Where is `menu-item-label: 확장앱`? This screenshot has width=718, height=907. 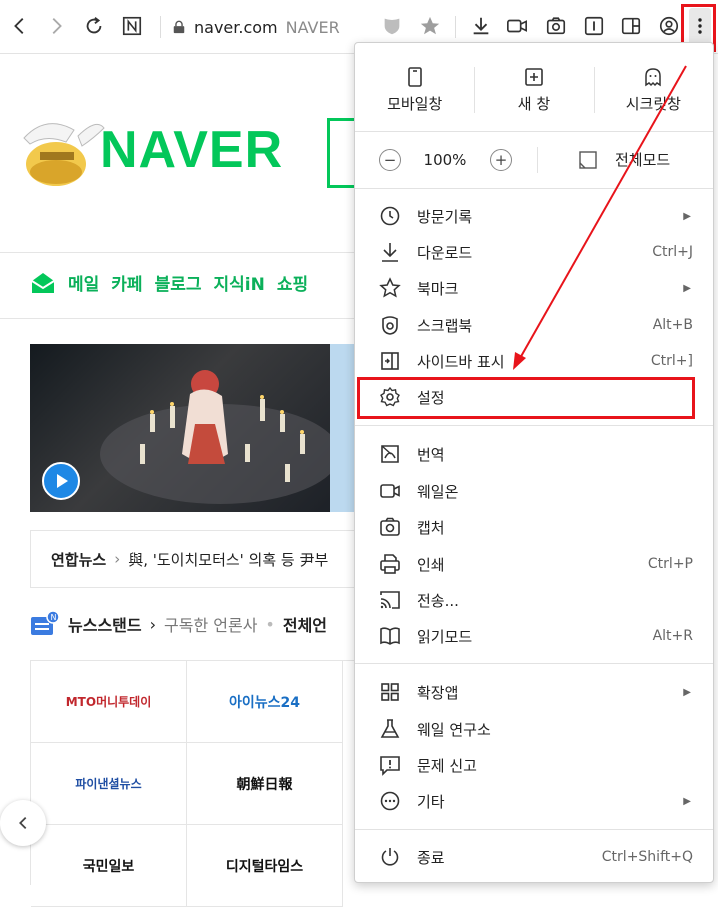 menu-item-label: 확장앱 is located at coordinates (438, 692).